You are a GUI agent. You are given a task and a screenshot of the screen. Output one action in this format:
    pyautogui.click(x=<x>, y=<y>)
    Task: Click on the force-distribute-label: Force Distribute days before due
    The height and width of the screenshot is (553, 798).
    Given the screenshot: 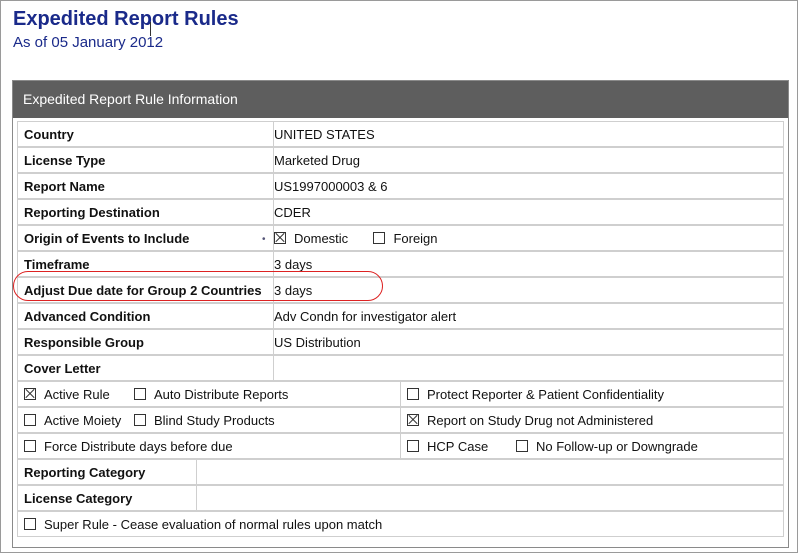 What is the action you would take?
    pyautogui.click(x=138, y=446)
    